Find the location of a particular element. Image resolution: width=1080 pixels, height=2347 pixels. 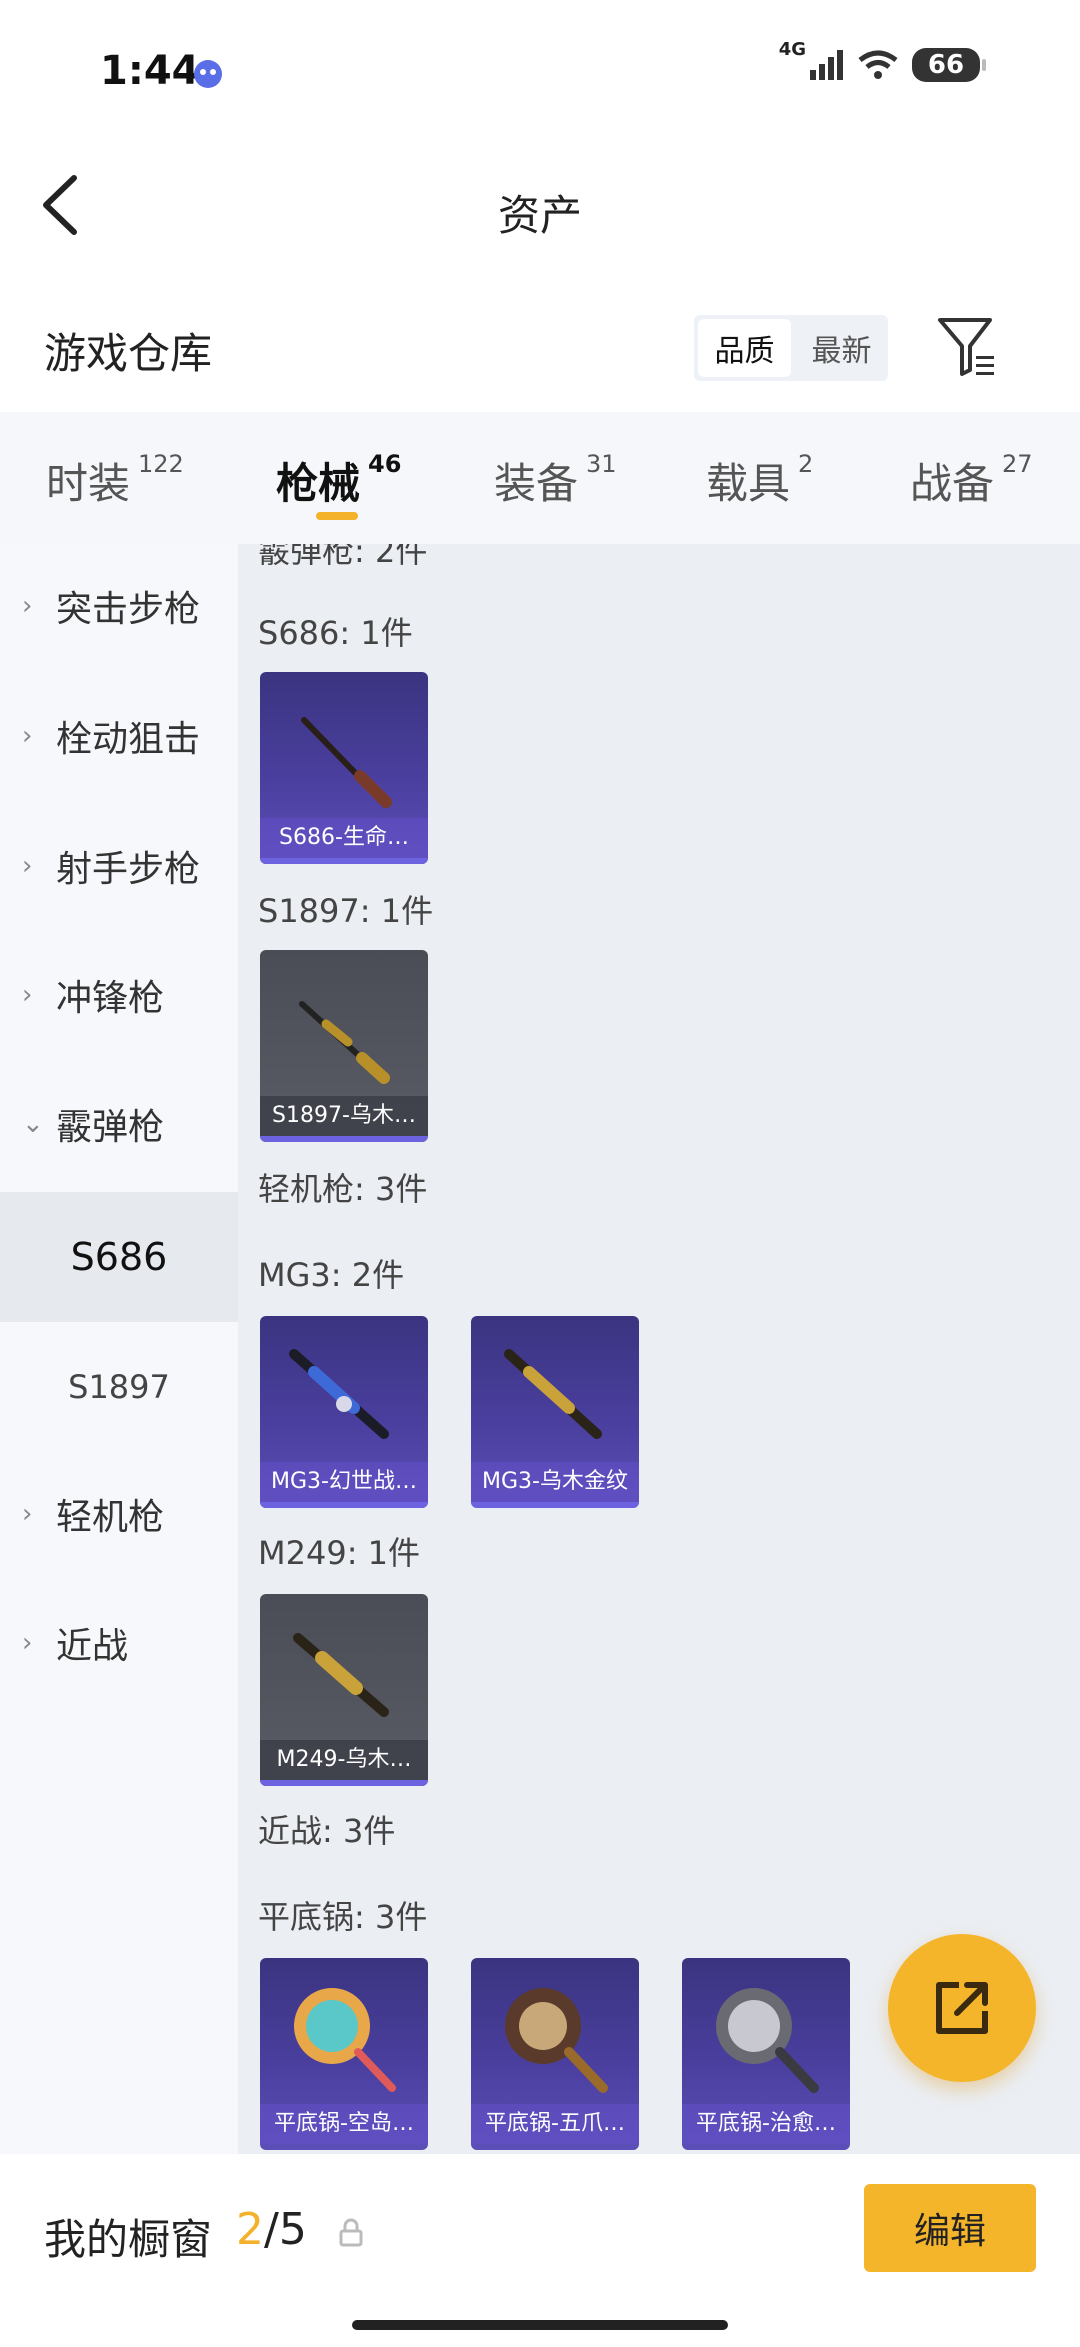

sidebar-item-label: 轻机枪 is located at coordinates (110, 1517).